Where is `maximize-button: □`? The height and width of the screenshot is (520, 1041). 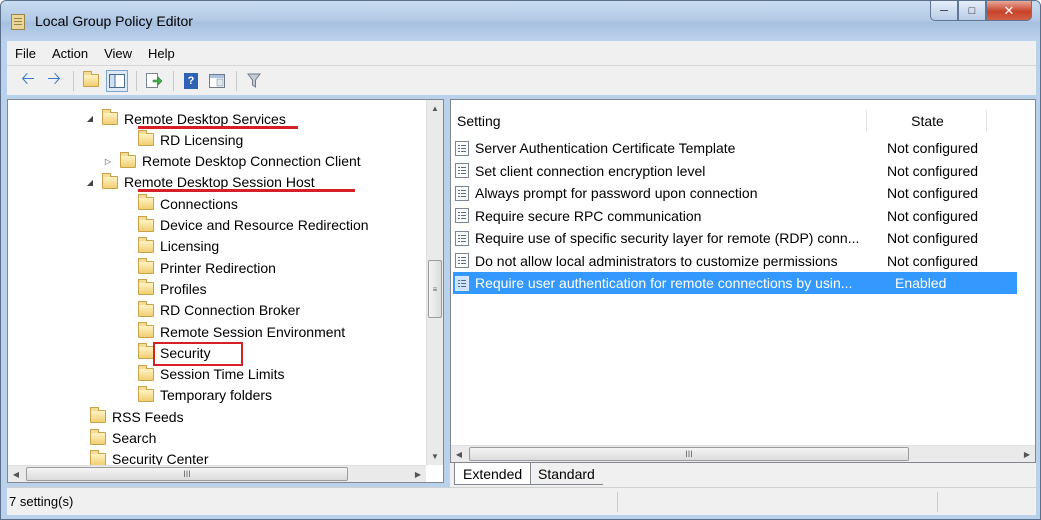 maximize-button: □ is located at coordinates (972, 11).